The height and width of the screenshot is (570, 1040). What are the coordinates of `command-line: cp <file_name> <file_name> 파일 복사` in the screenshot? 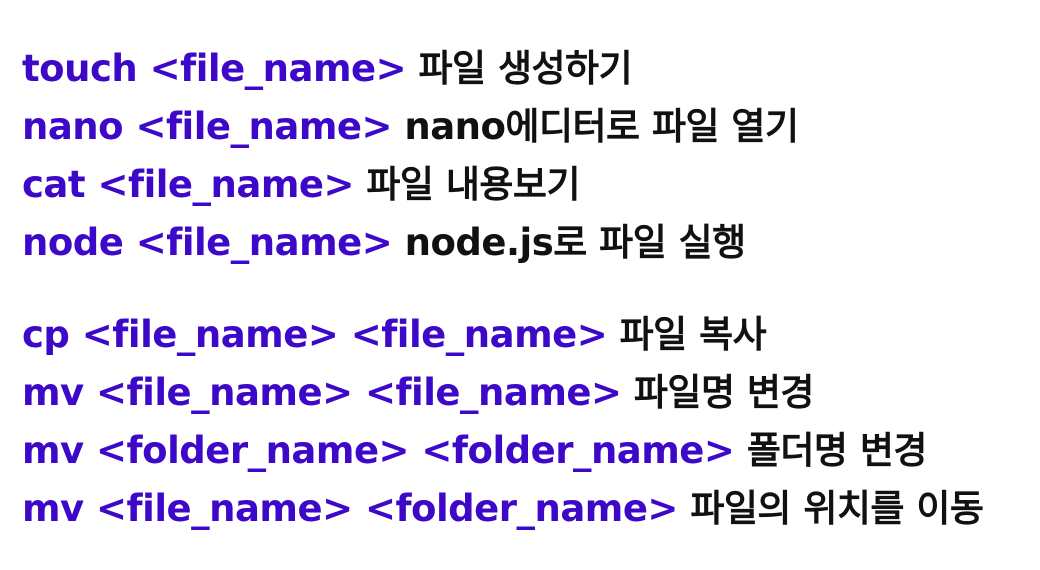 It's located at (502, 335).